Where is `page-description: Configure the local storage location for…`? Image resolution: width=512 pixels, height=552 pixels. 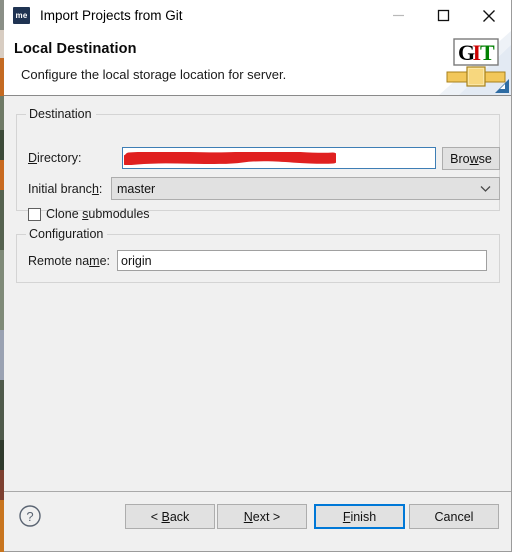
page-description: Configure the local storage location for… is located at coordinates (154, 74).